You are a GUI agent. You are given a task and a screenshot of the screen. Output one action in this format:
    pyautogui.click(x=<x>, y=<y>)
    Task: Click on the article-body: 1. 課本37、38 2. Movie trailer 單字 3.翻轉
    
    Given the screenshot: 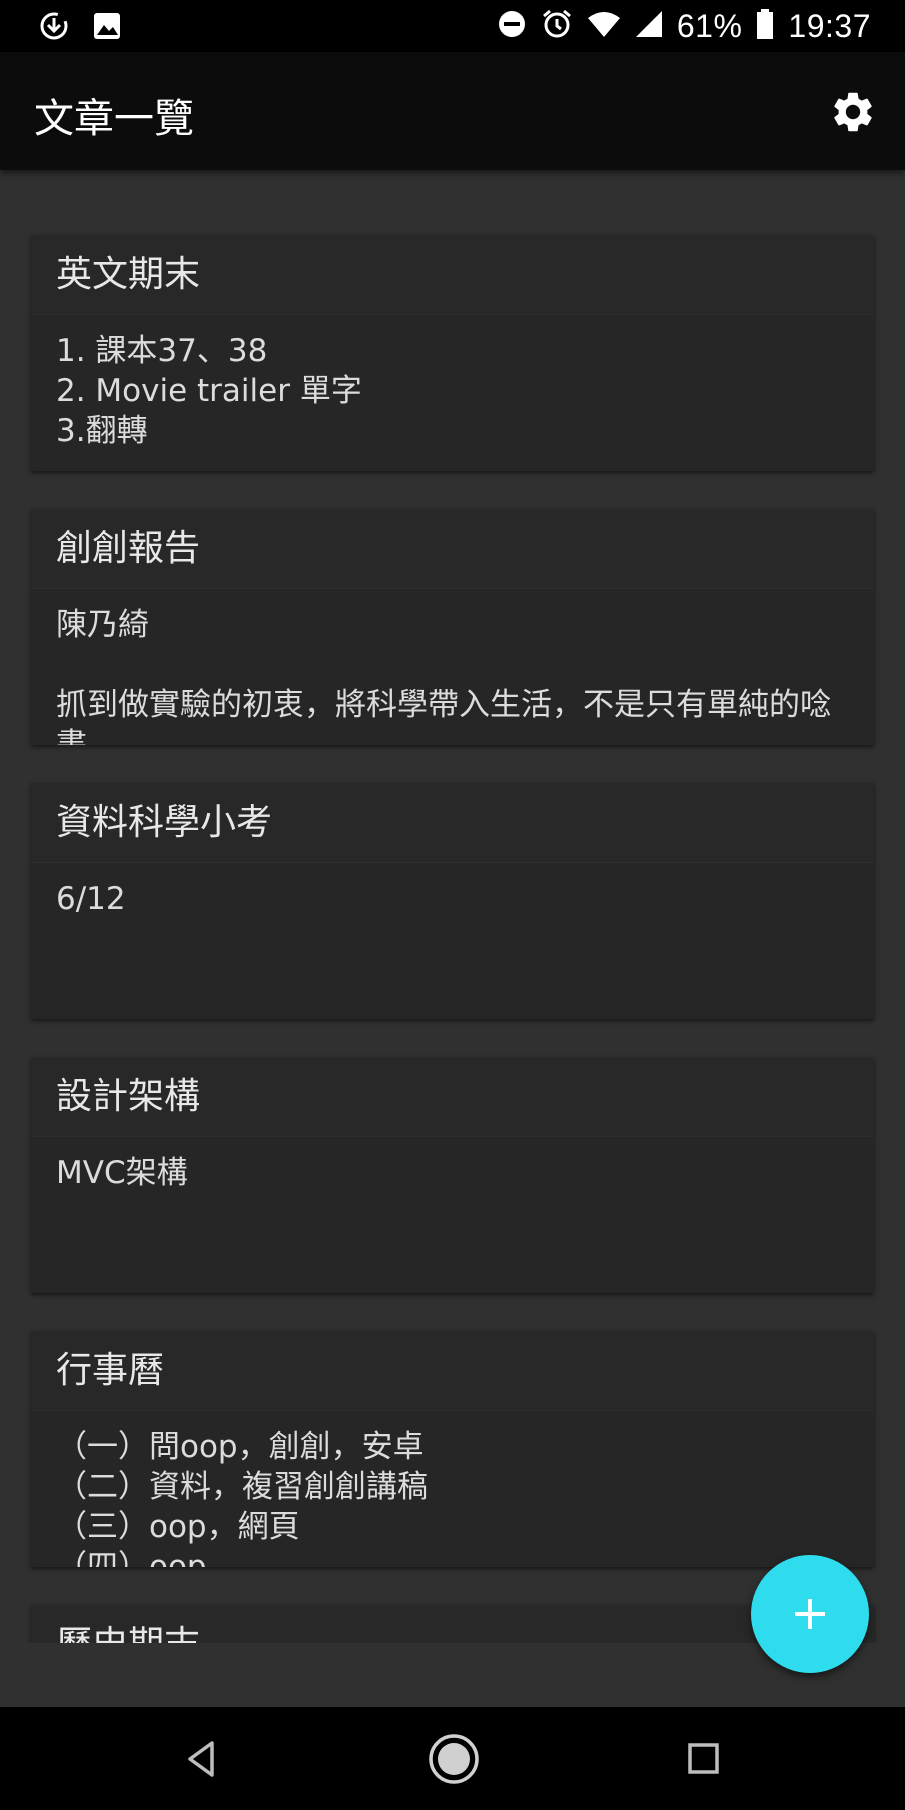 What is the action you would take?
    pyautogui.click(x=209, y=391)
    